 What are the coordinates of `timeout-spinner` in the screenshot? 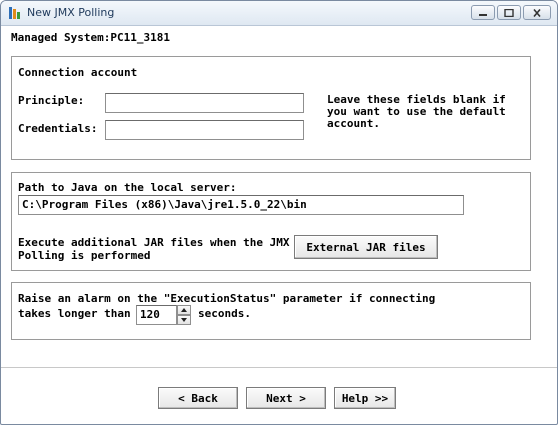 It's located at (184, 315).